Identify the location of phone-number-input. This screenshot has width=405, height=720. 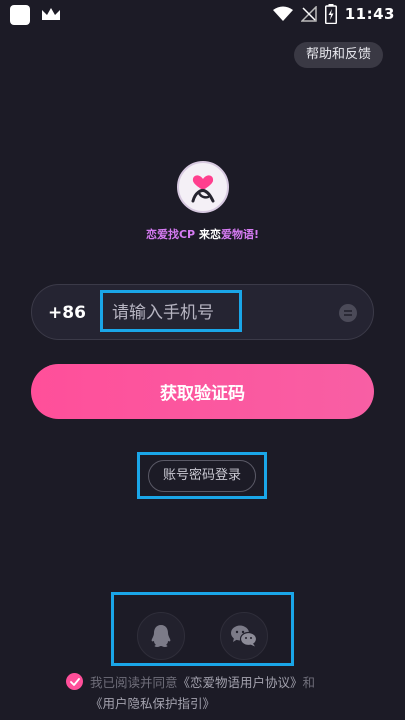
(174, 313).